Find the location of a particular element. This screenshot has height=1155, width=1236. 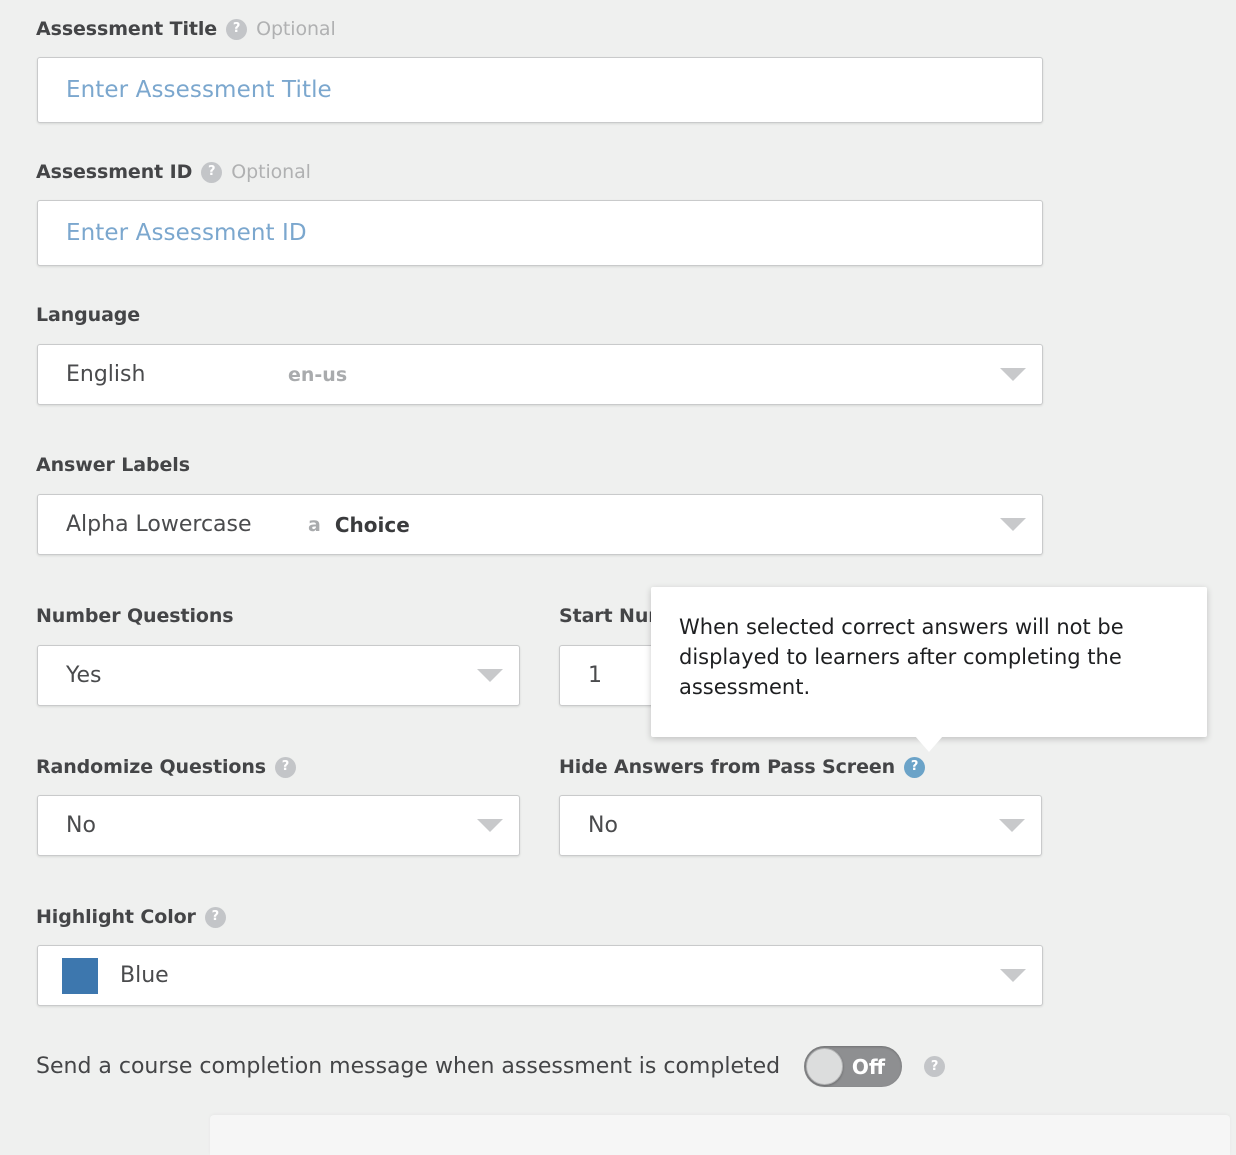

hide-answers-select: No is located at coordinates (800, 825).